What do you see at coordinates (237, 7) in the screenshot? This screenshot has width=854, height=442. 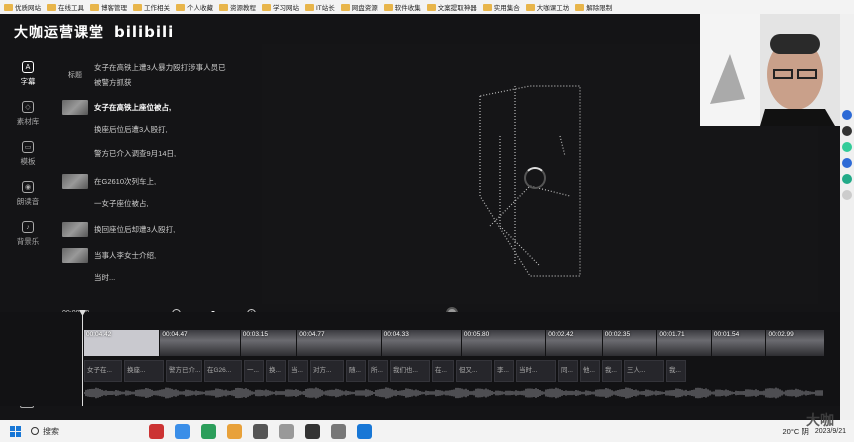 I see `bookmark-item: 资源教程` at bounding box center [237, 7].